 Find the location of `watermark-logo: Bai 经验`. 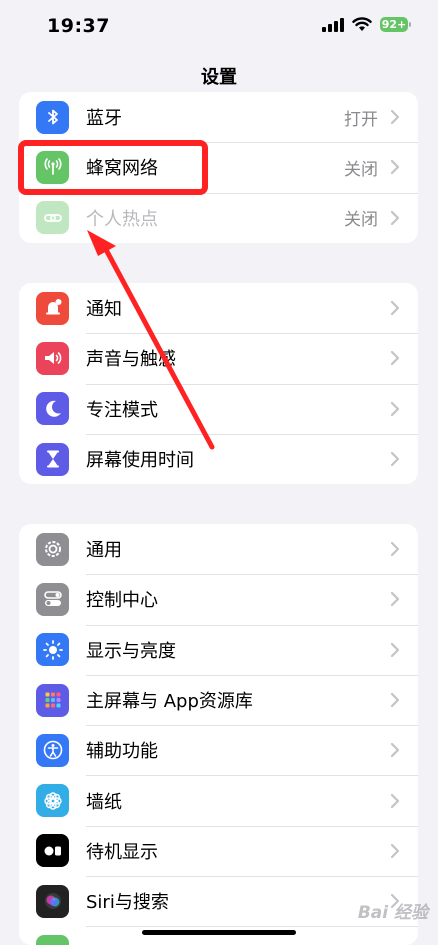

watermark-logo: Bai 经验 is located at coordinates (392, 913).